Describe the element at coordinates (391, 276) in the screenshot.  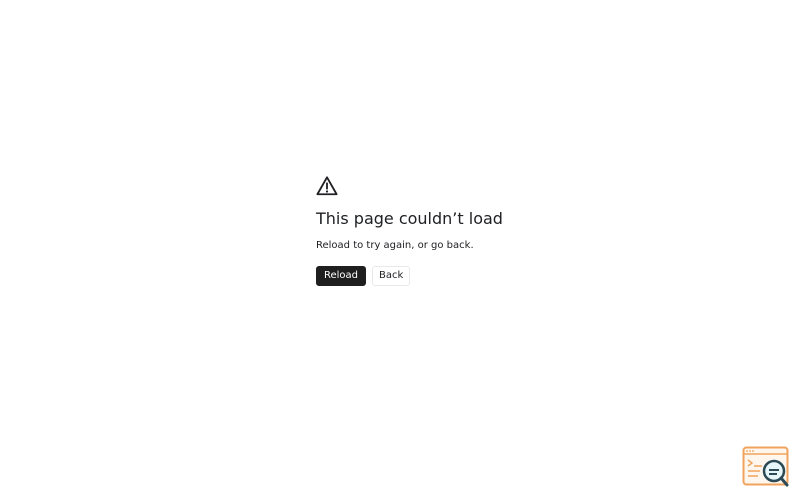
I see `back-button: Back` at that location.